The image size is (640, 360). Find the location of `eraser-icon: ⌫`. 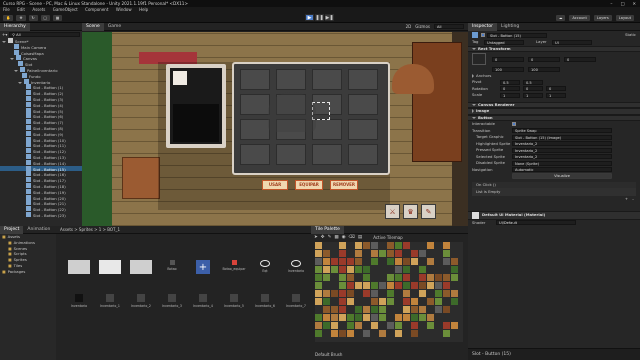

eraser-icon: ⌫ is located at coordinates (352, 237).